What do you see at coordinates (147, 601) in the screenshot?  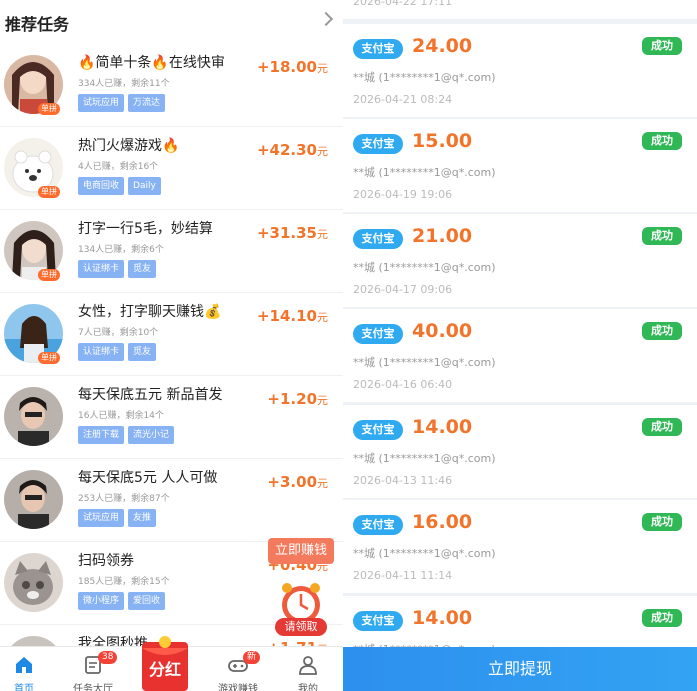 I see `task-tag: 爱回收` at bounding box center [147, 601].